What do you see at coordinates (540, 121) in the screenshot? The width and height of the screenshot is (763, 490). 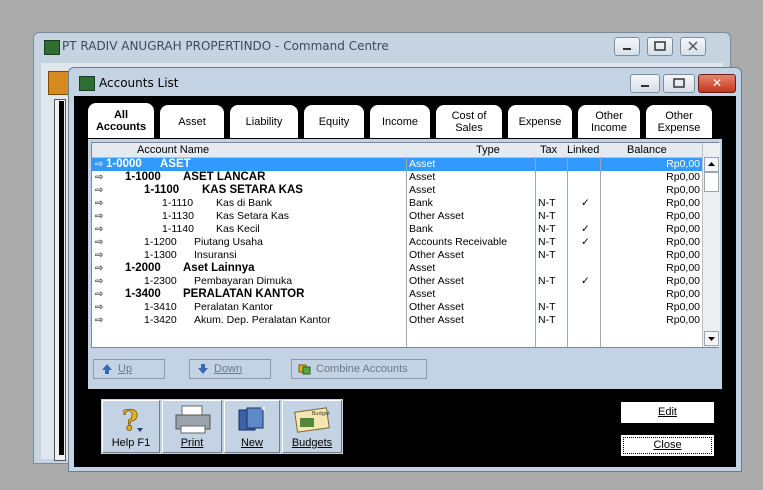 I see `tab-expense: Expense` at bounding box center [540, 121].